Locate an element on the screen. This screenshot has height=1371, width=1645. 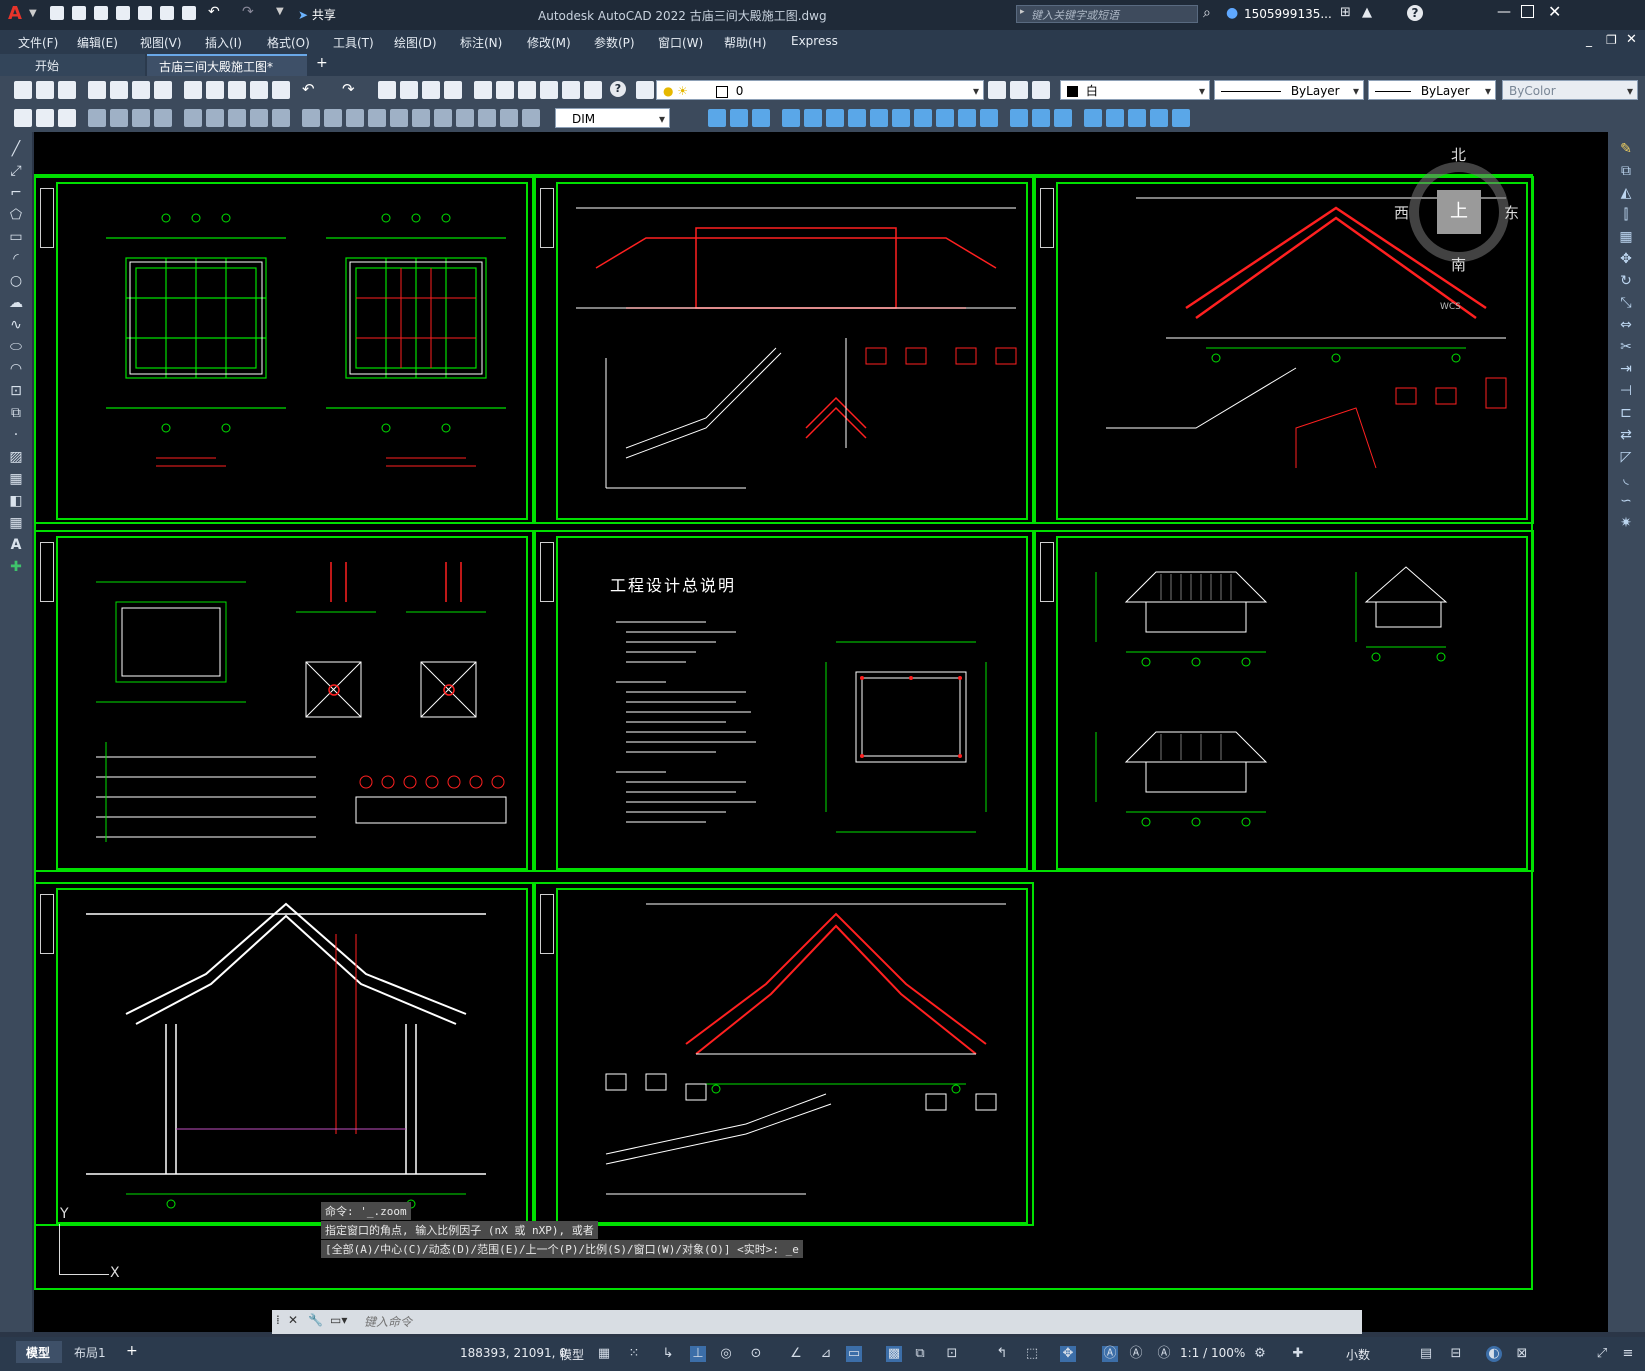
zoom-realtime-icon is located at coordinates (409, 90).